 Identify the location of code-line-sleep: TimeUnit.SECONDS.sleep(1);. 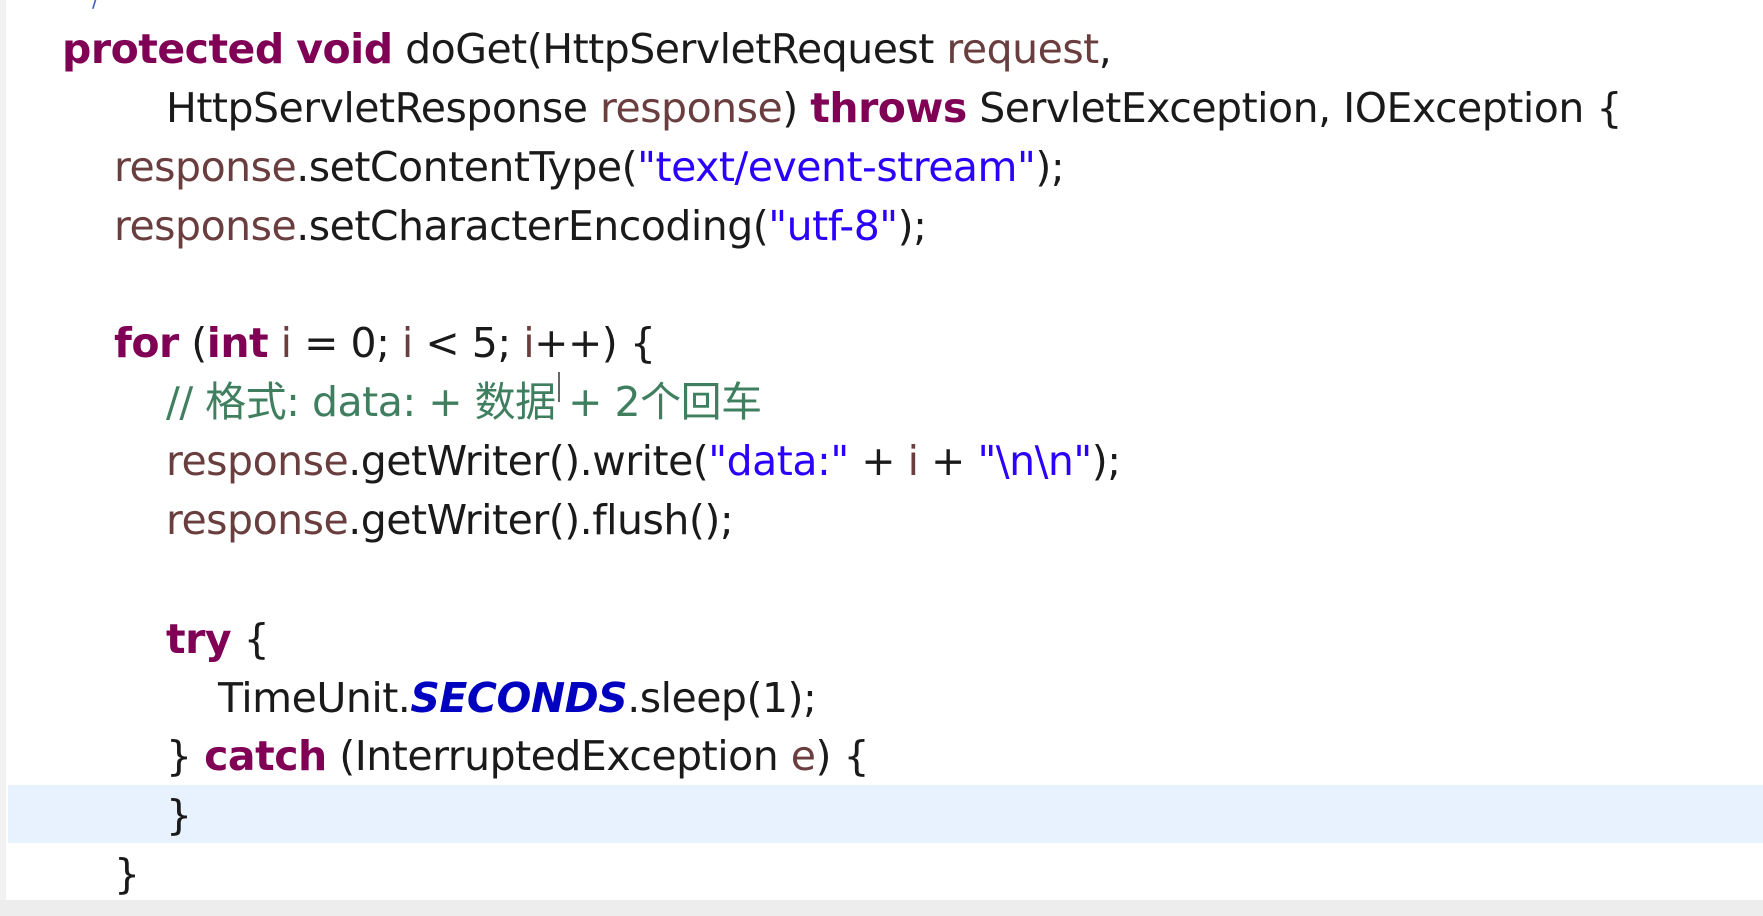
(517, 698).